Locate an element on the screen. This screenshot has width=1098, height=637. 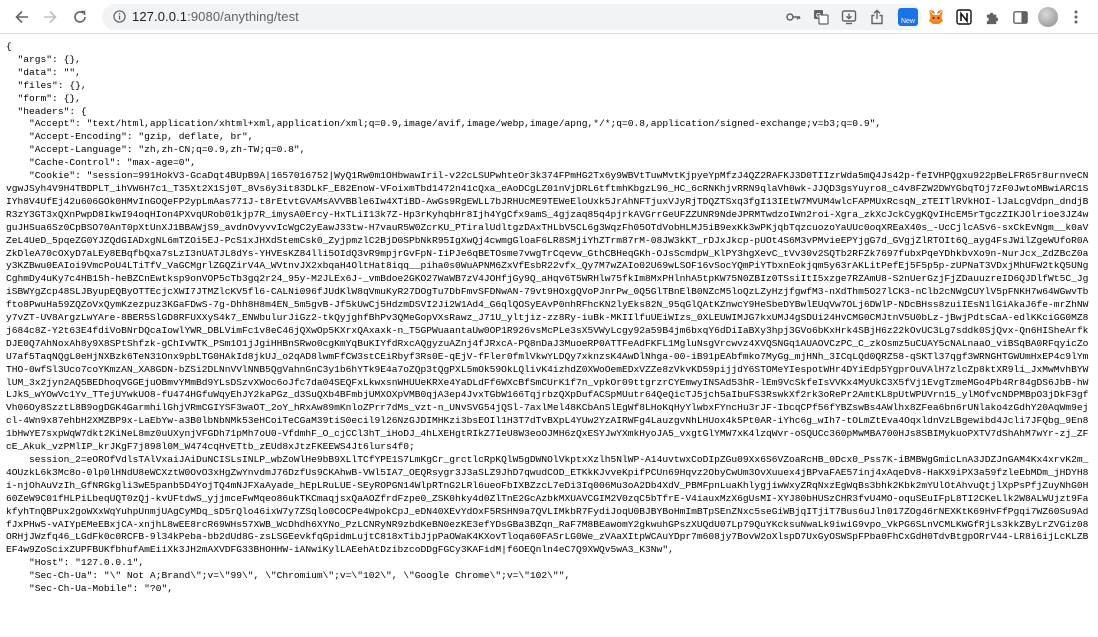
metamask-icon is located at coordinates (936, 17).